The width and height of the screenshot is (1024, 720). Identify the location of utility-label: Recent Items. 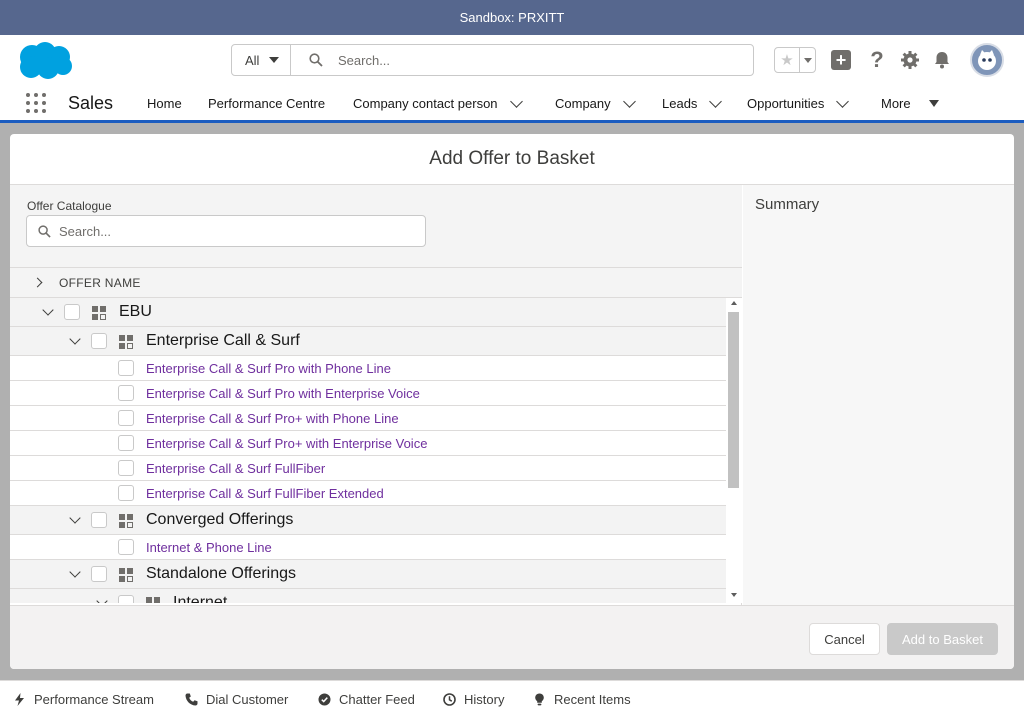
(592, 699).